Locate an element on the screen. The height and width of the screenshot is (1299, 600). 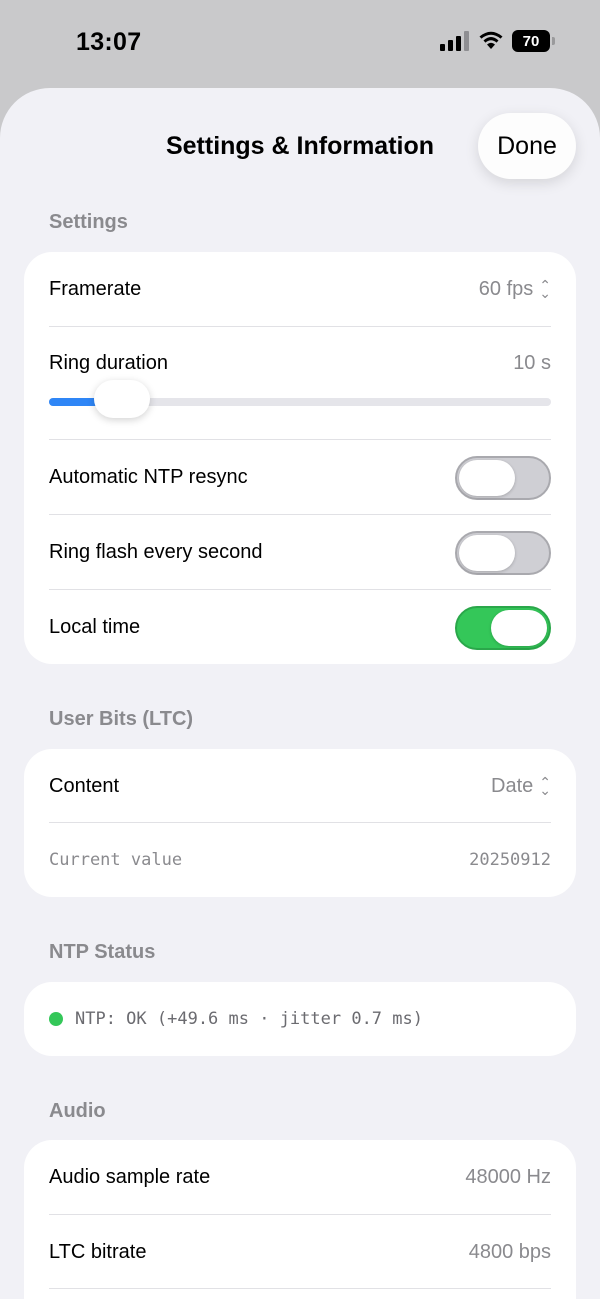
ring-duration-label: Ring duration is located at coordinates (108, 362).